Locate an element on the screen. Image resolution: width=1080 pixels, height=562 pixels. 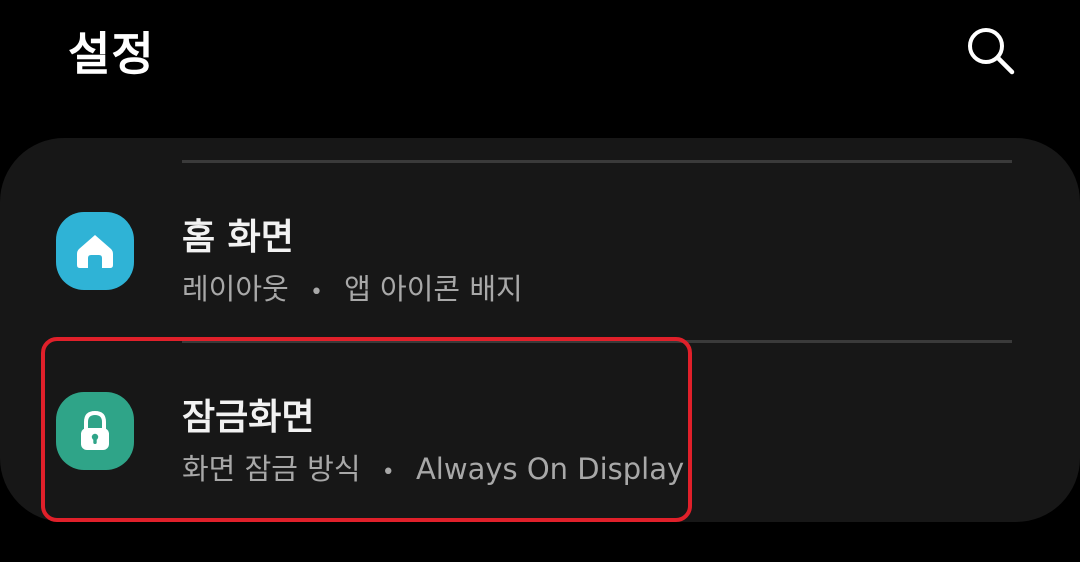
settings-item-subtitle: 화면 잠금 방식 • Always On Display is located at coordinates (433, 467).